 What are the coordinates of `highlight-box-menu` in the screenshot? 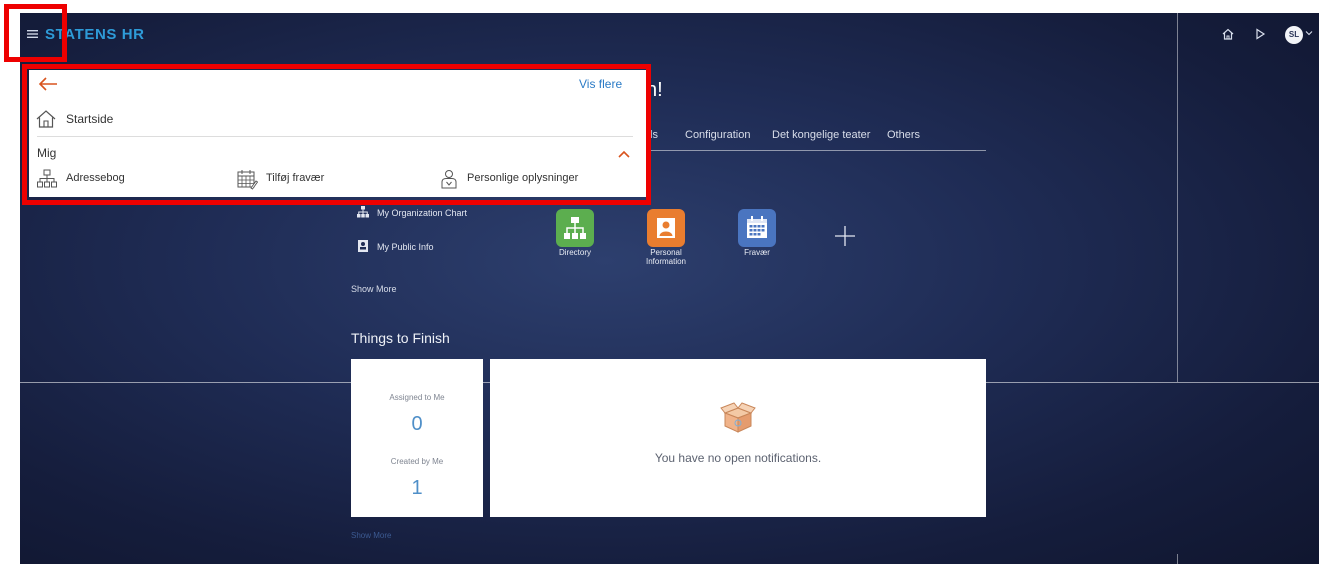 It's located at (35, 33).